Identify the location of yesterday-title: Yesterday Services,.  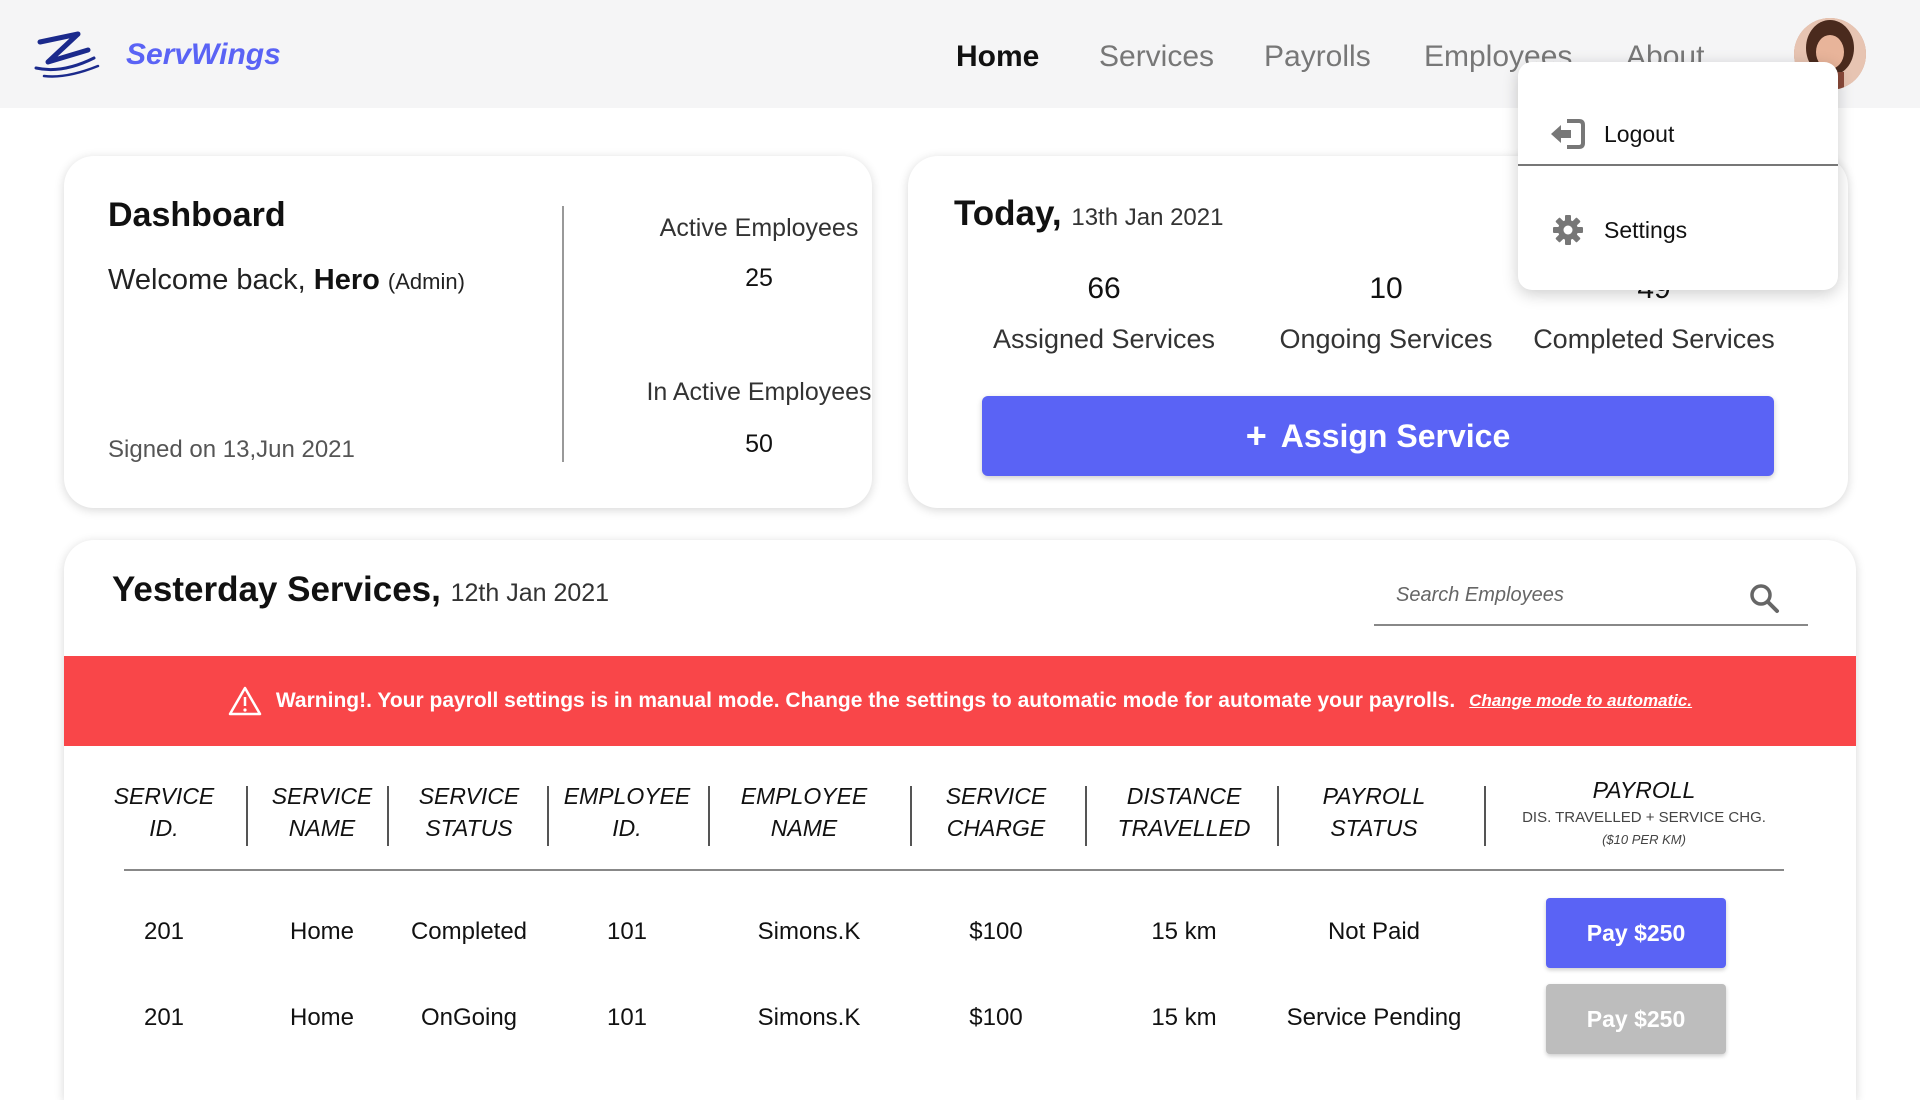
(276, 589).